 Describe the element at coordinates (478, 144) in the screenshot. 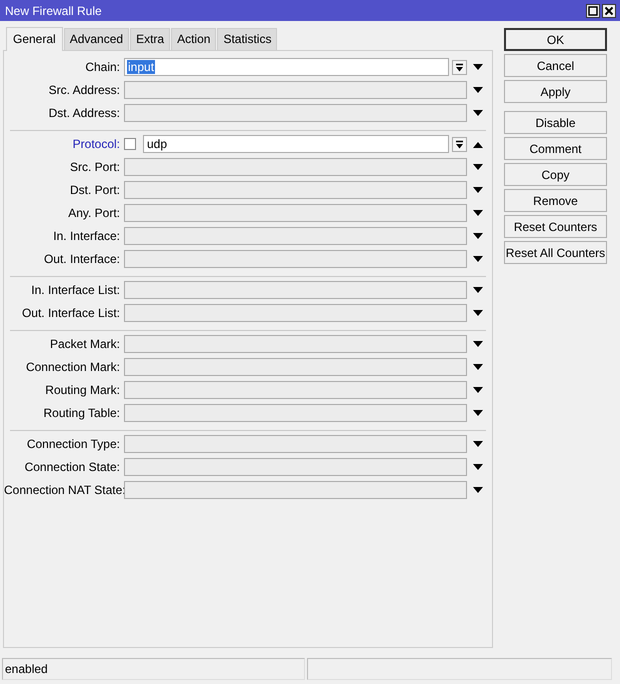

I see `collapse-arrow-icon` at that location.